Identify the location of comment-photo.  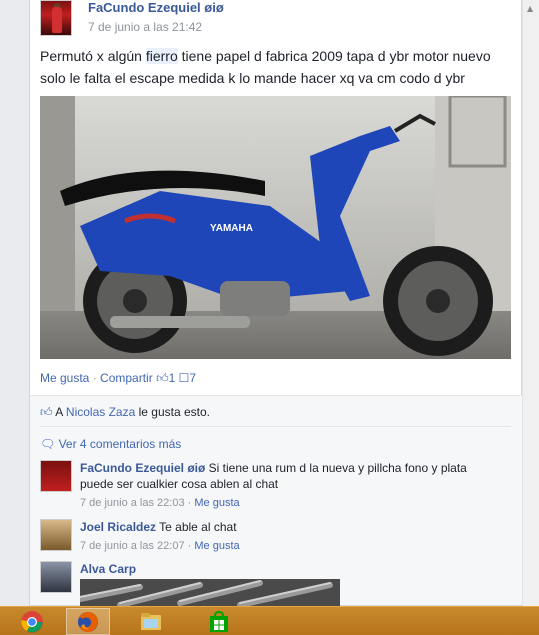
(210, 593).